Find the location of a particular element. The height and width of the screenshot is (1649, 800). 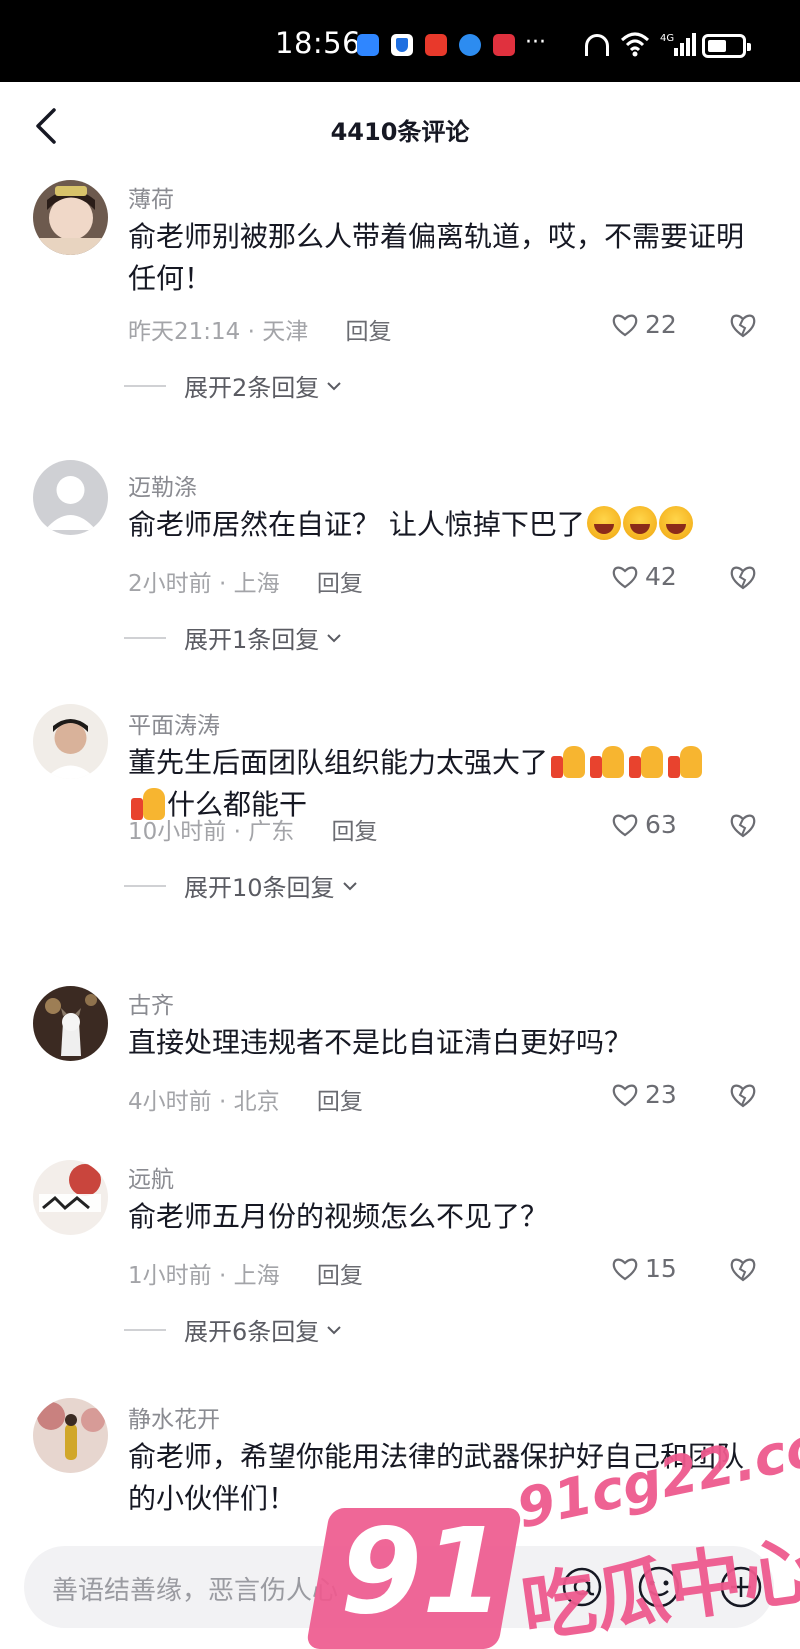

comment-location: 天津 is located at coordinates (285, 332).